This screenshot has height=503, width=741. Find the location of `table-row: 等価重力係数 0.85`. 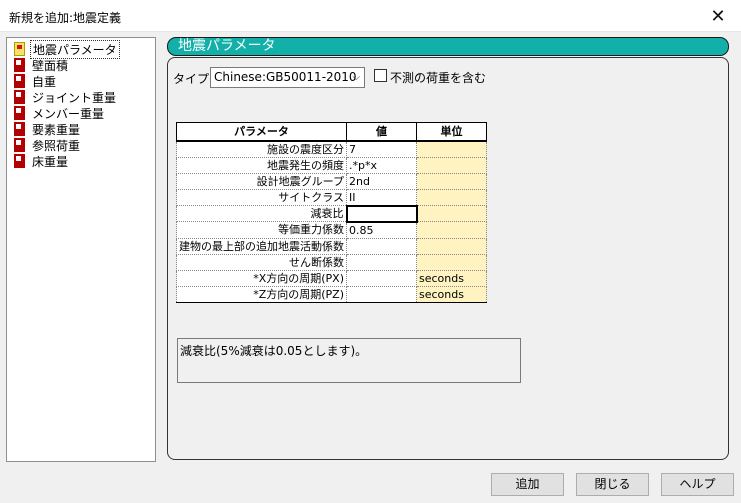

table-row: 等価重力係数 0.85 is located at coordinates (331, 230).